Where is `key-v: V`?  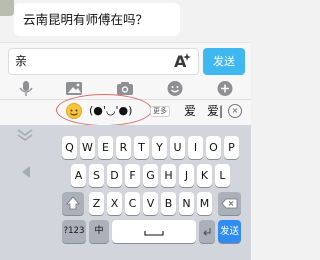
key-v: V is located at coordinates (150, 203).